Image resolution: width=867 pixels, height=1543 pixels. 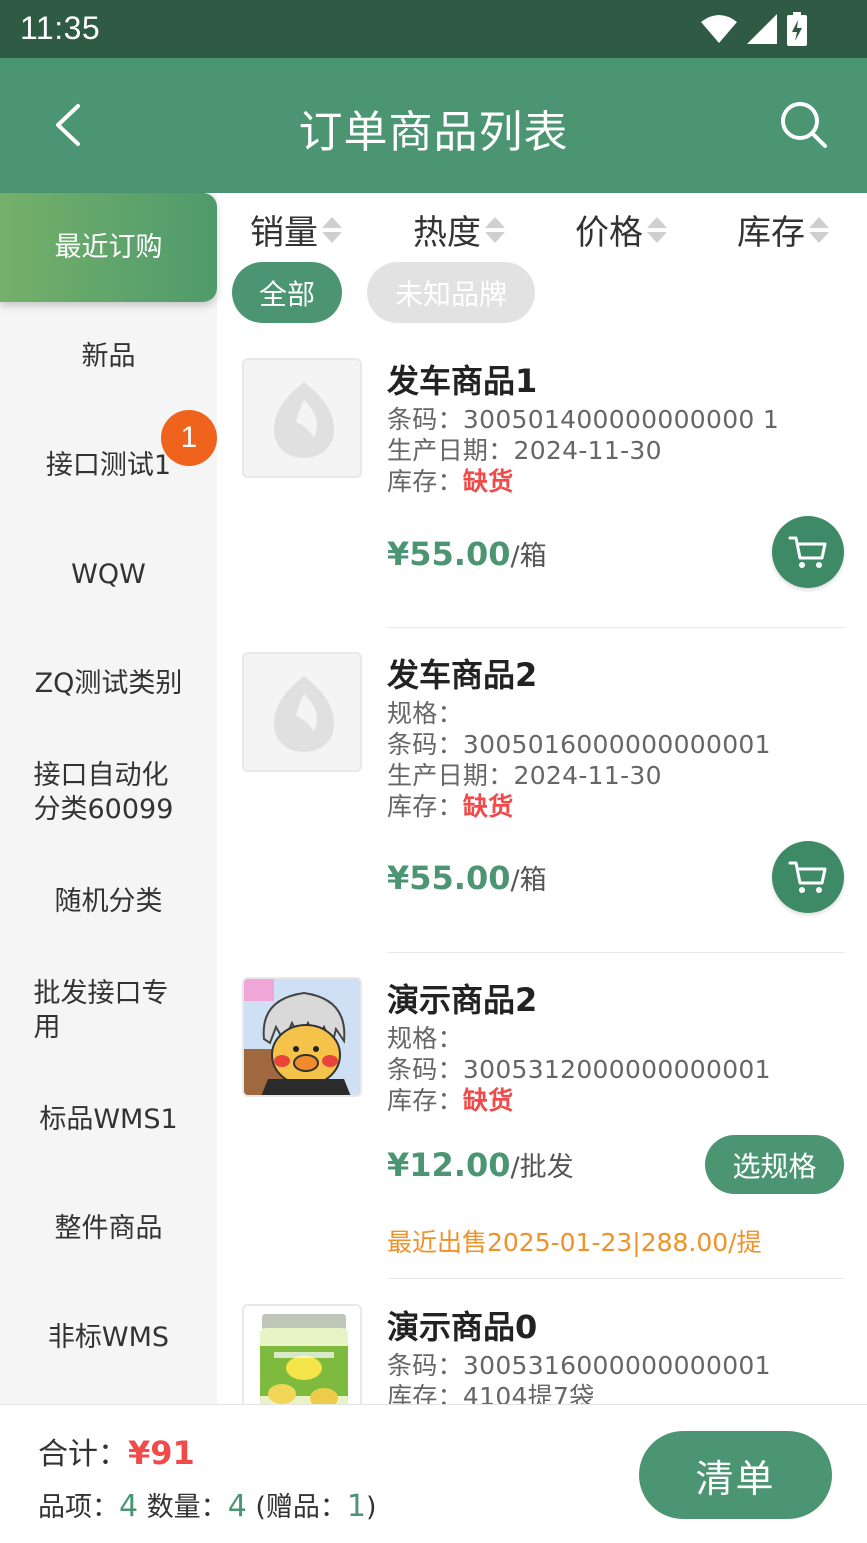 What do you see at coordinates (301, 1507) in the screenshot?
I see `gift-label: (赠品：` at bounding box center [301, 1507].